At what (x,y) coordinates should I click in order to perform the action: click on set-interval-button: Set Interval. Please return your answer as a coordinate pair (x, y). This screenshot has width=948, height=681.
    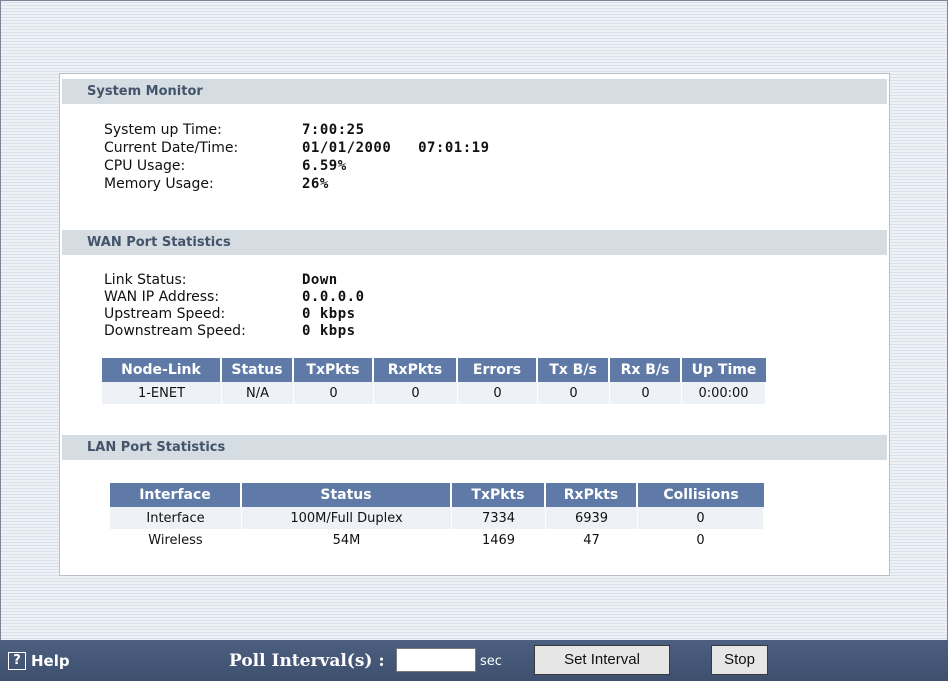
    Looking at the image, I should click on (602, 660).